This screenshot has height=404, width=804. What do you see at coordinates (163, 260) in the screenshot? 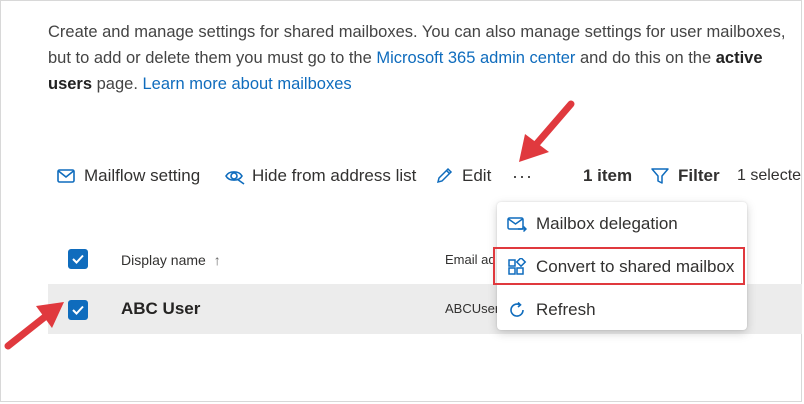
I see `display-name-header-label: Display name` at bounding box center [163, 260].